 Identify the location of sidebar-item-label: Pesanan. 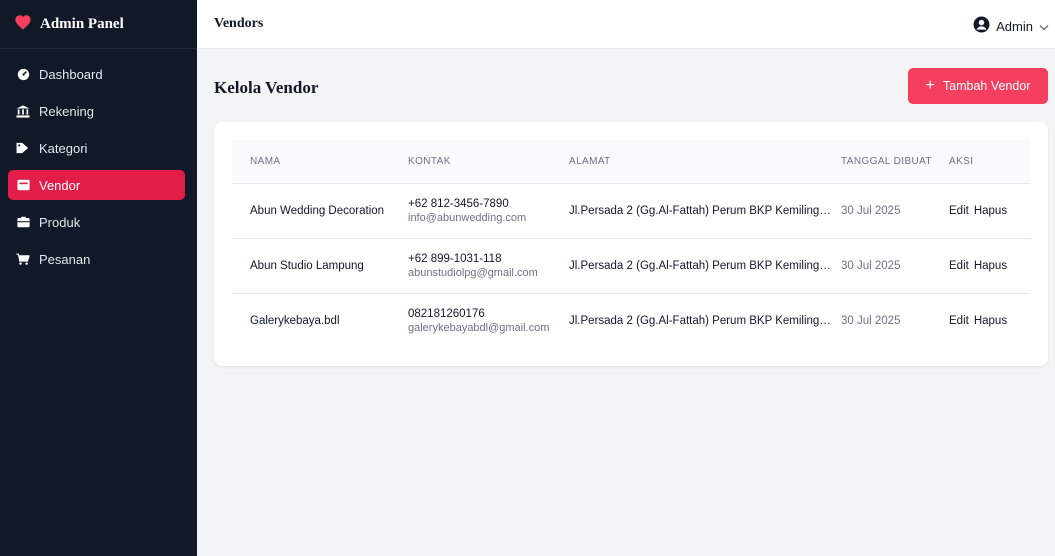
(65, 259).